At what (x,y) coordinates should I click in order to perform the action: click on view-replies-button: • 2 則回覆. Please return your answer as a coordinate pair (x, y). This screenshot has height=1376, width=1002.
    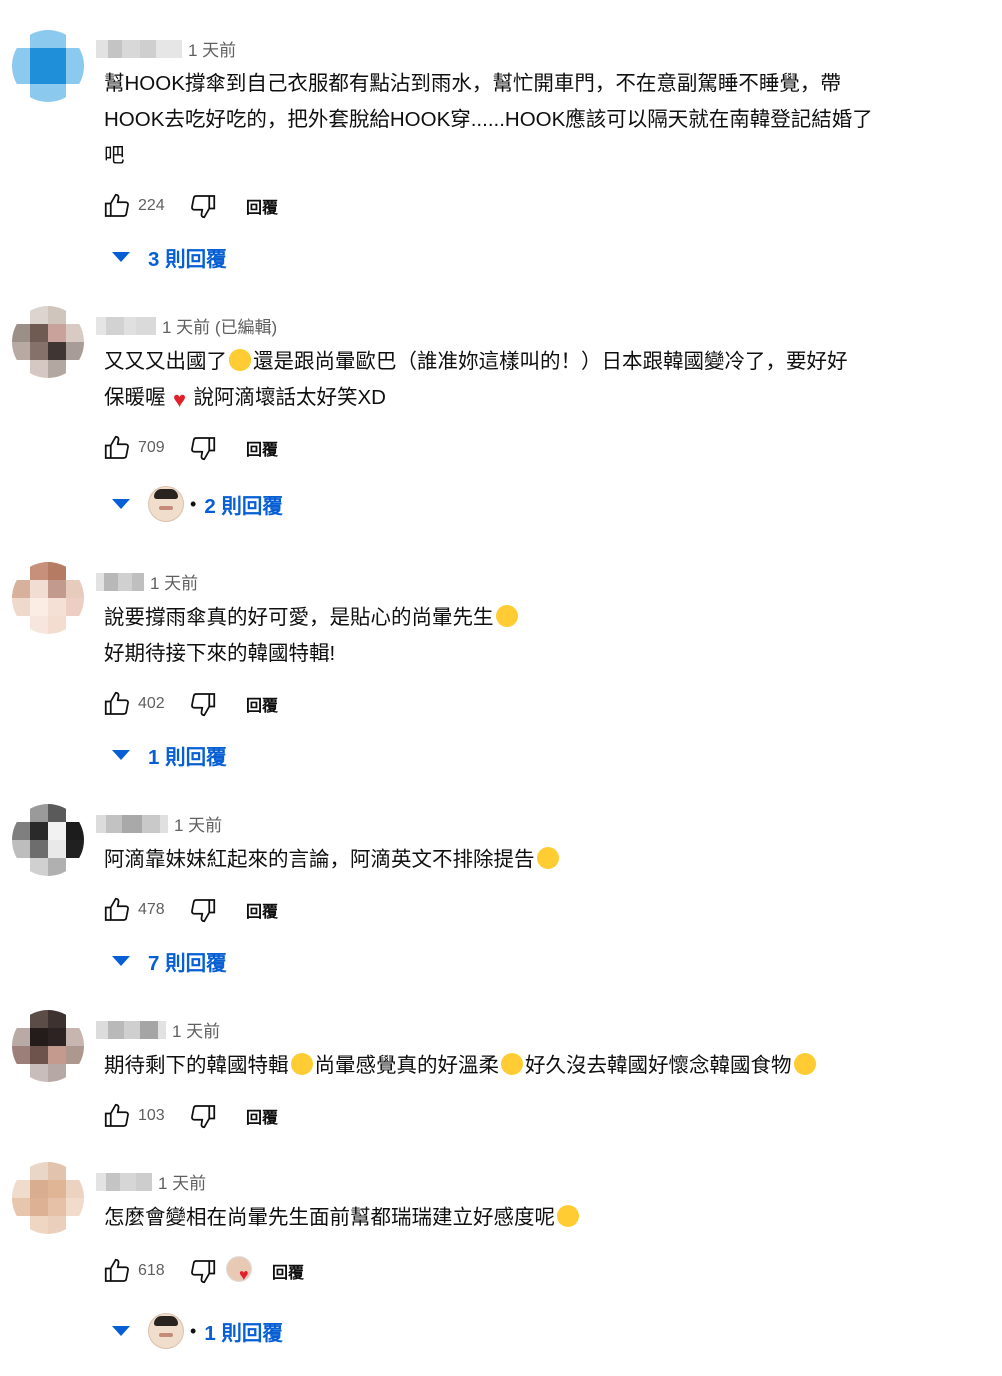
    Looking at the image, I should click on (193, 504).